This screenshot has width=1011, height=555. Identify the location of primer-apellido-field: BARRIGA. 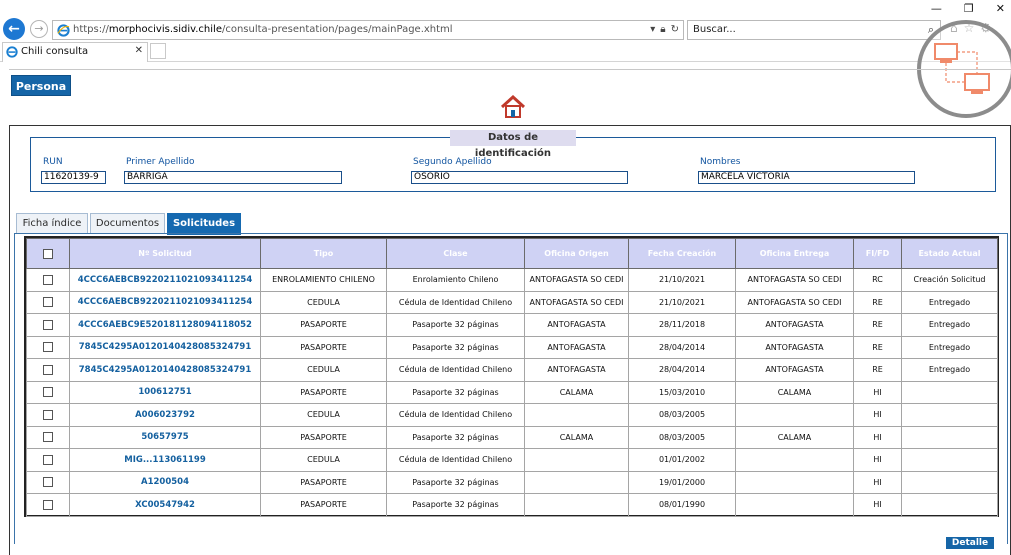
(233, 177).